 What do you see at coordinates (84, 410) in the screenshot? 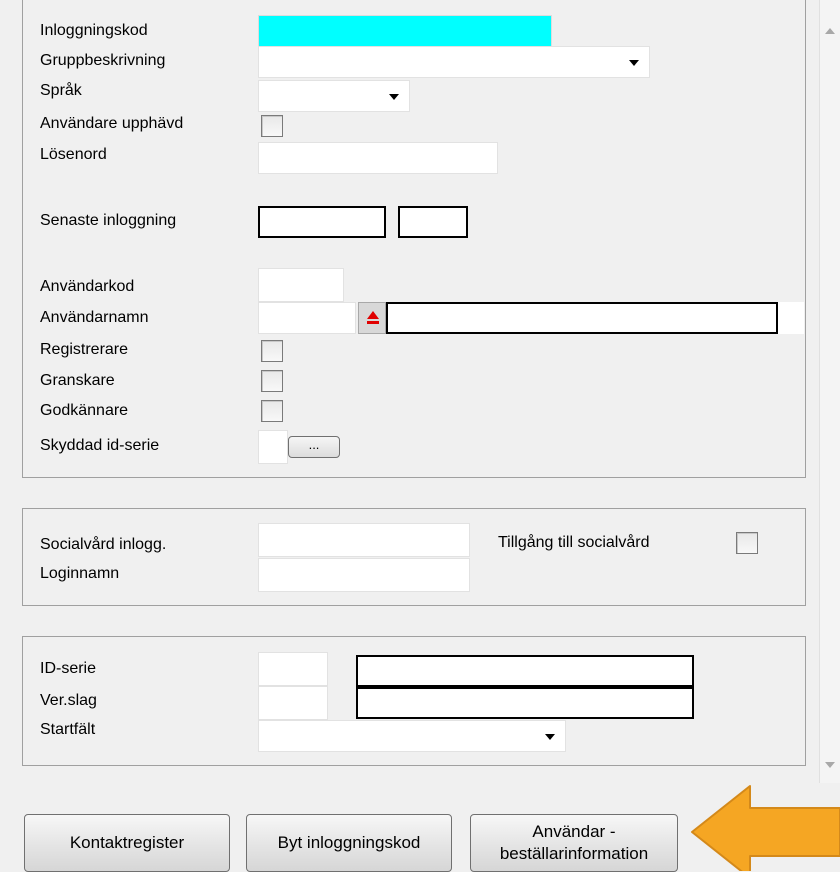
I see `approver-label: Godkännare` at bounding box center [84, 410].